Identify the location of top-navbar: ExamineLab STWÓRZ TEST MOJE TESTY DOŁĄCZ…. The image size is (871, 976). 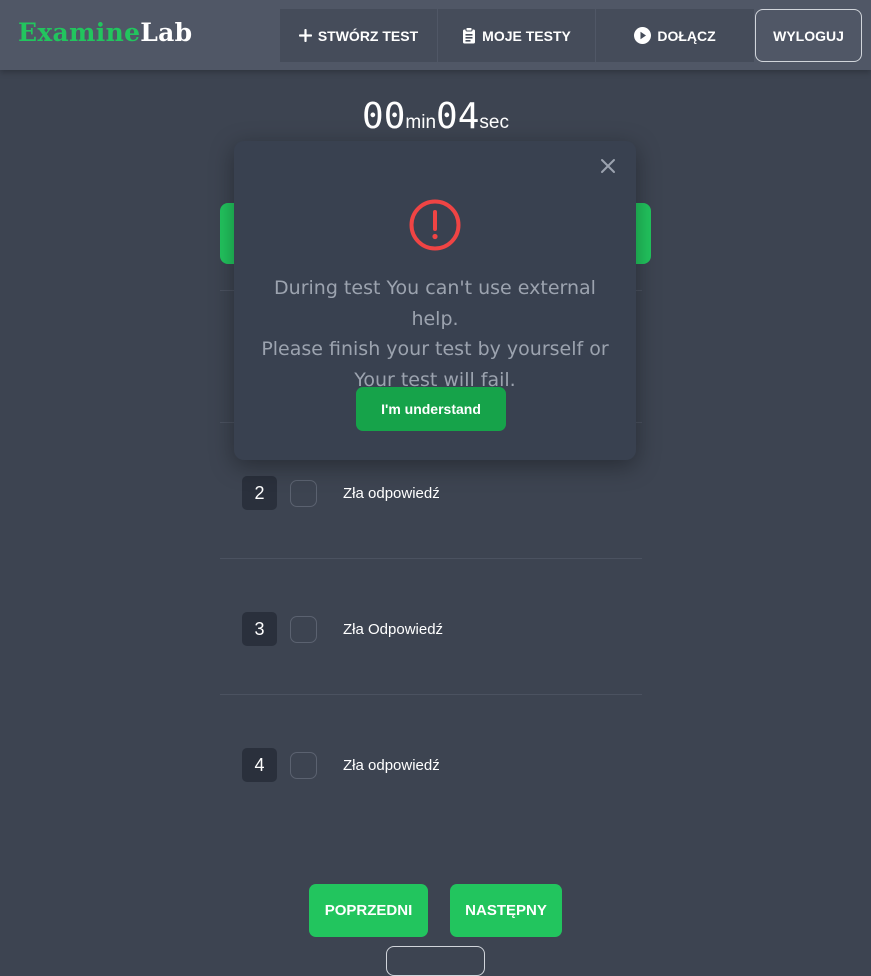
(435, 35).